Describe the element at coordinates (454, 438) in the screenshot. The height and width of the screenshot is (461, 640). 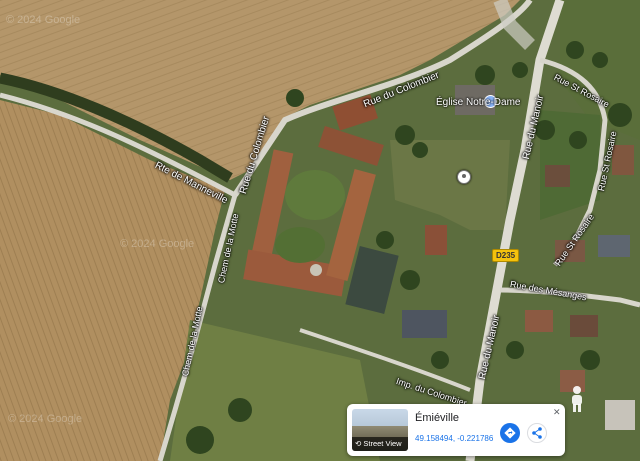
I see `coordinates-text: 49.158494, -0.221786` at that location.